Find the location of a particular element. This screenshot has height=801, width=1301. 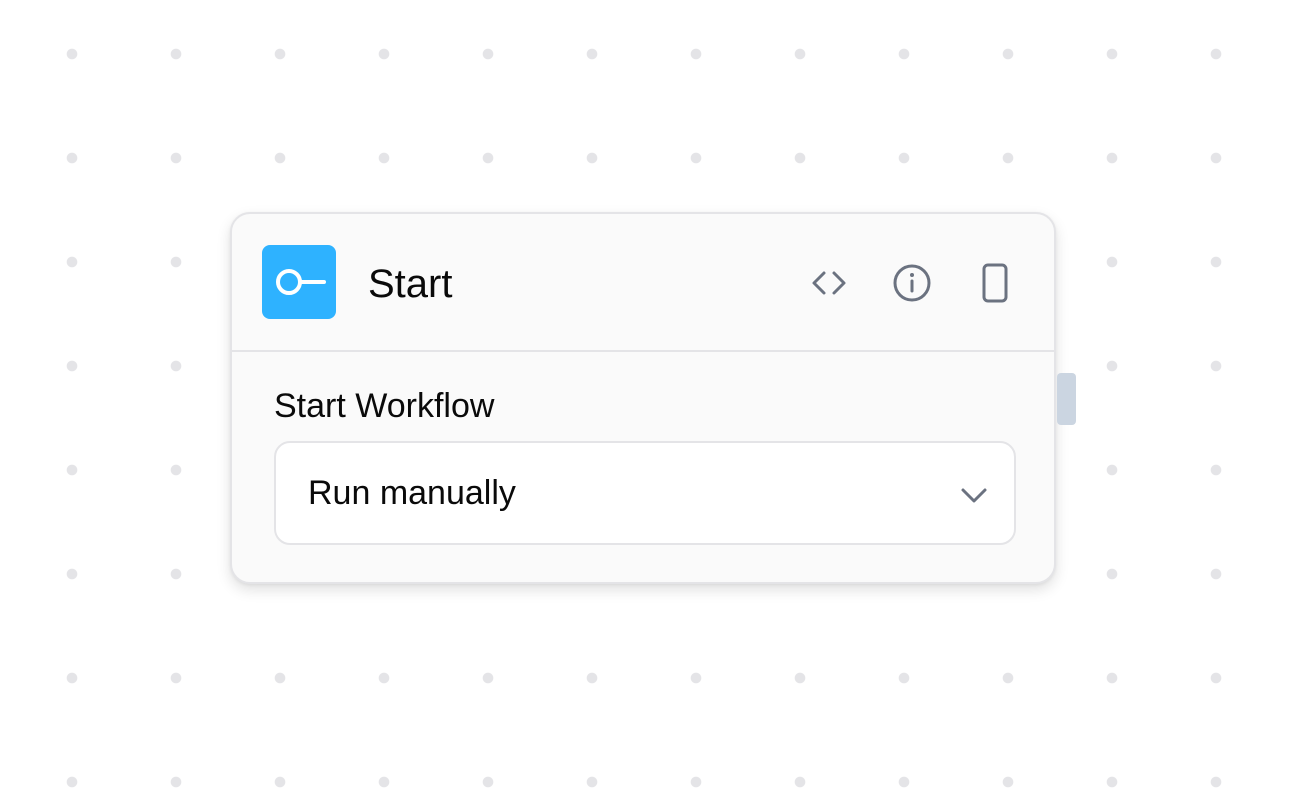

mobile-preview-icon is located at coordinates (995, 283).